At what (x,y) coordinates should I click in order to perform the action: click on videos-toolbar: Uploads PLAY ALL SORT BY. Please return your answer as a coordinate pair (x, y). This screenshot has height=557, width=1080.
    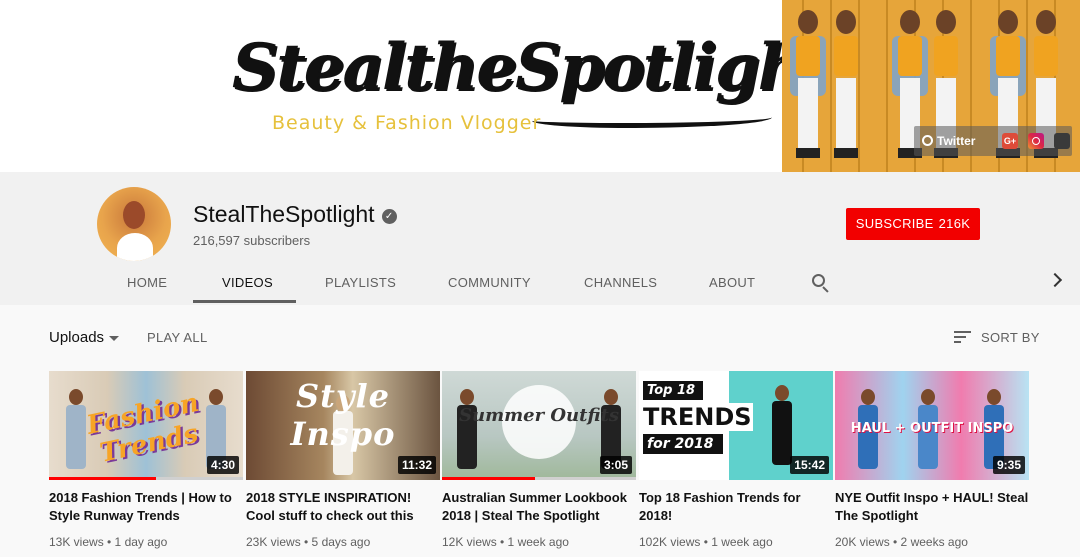
    Looking at the image, I should click on (540, 335).